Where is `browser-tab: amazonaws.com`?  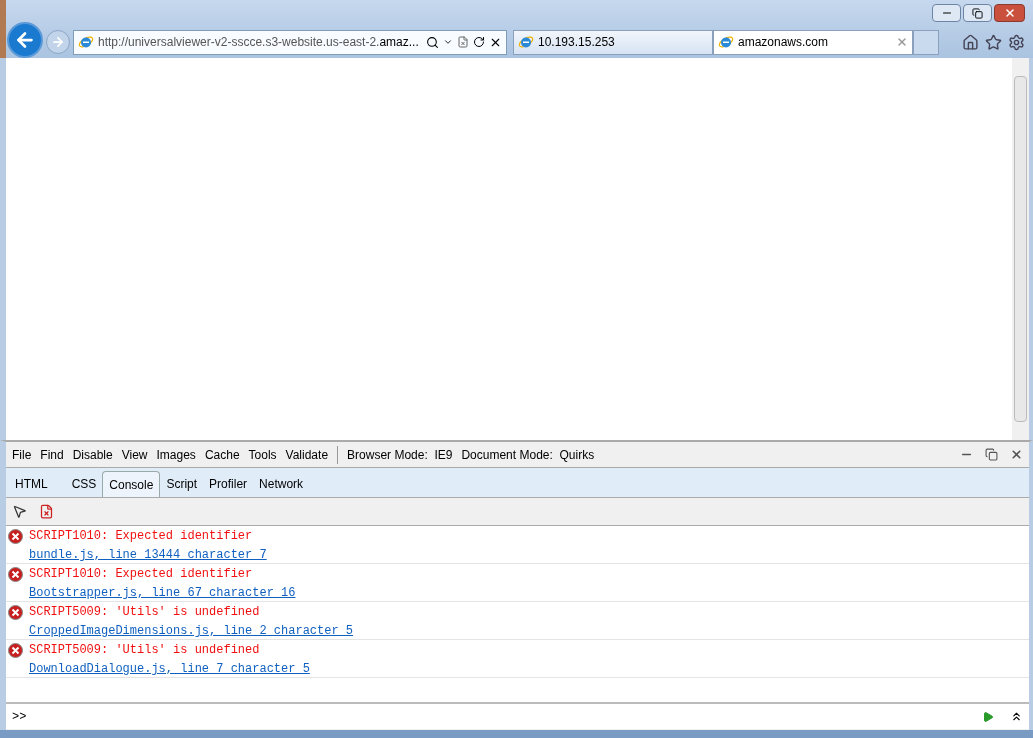 browser-tab: amazonaws.com is located at coordinates (813, 42).